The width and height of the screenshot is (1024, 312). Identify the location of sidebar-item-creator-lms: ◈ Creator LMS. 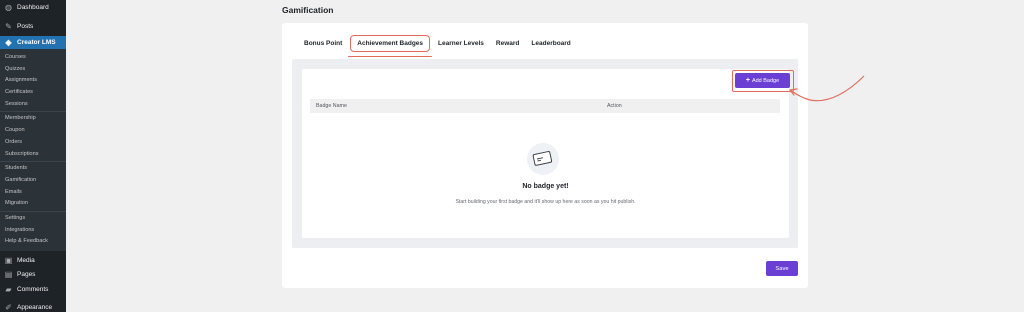
(33, 42).